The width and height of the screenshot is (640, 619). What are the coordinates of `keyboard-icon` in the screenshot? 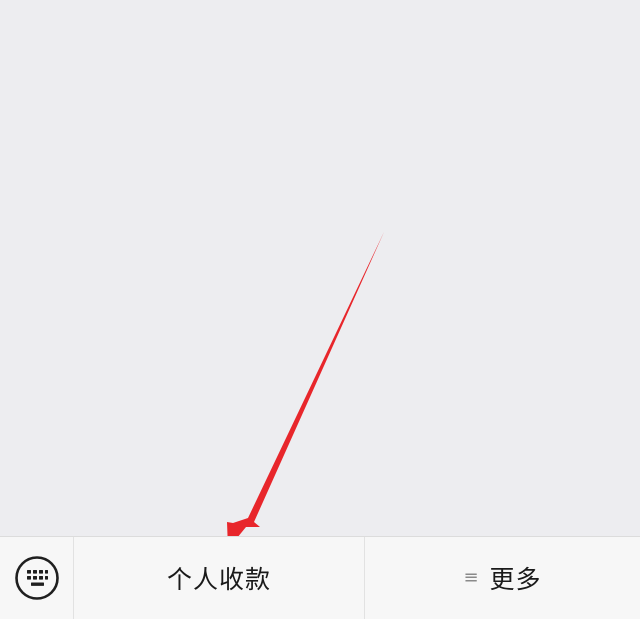 It's located at (36, 578).